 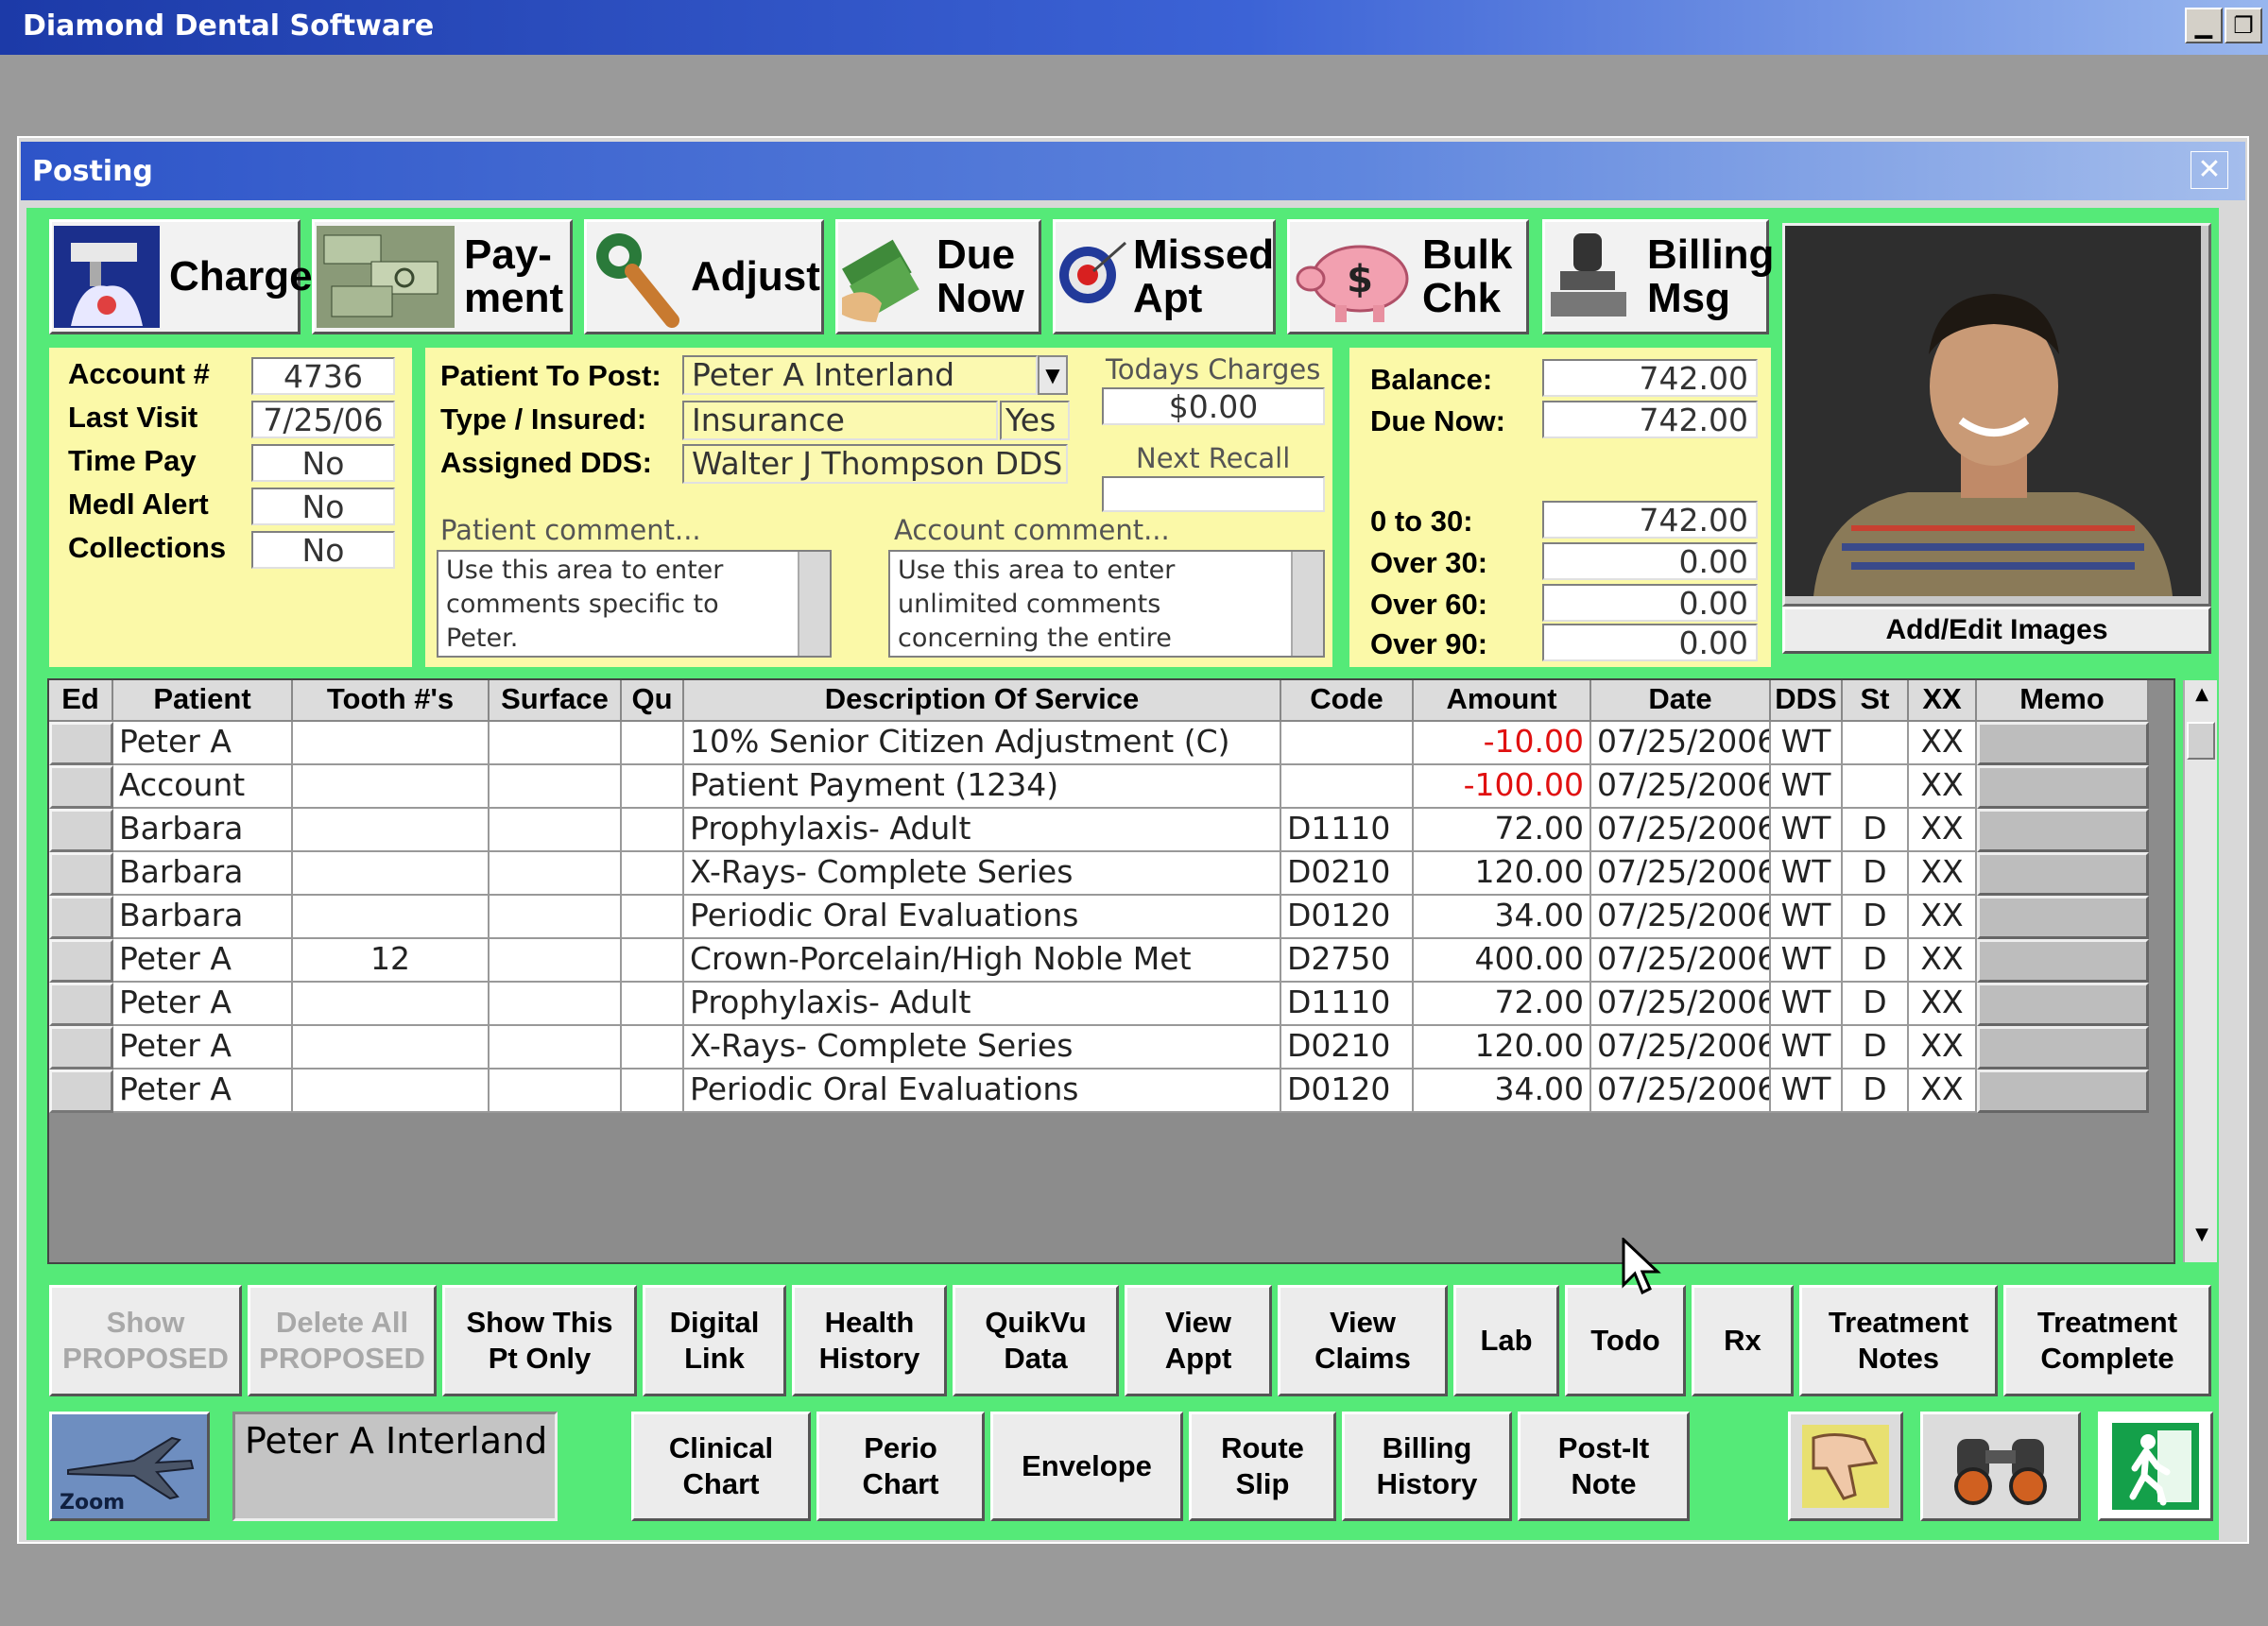 What do you see at coordinates (814, 604) in the screenshot?
I see `patient-comment-scrollbar` at bounding box center [814, 604].